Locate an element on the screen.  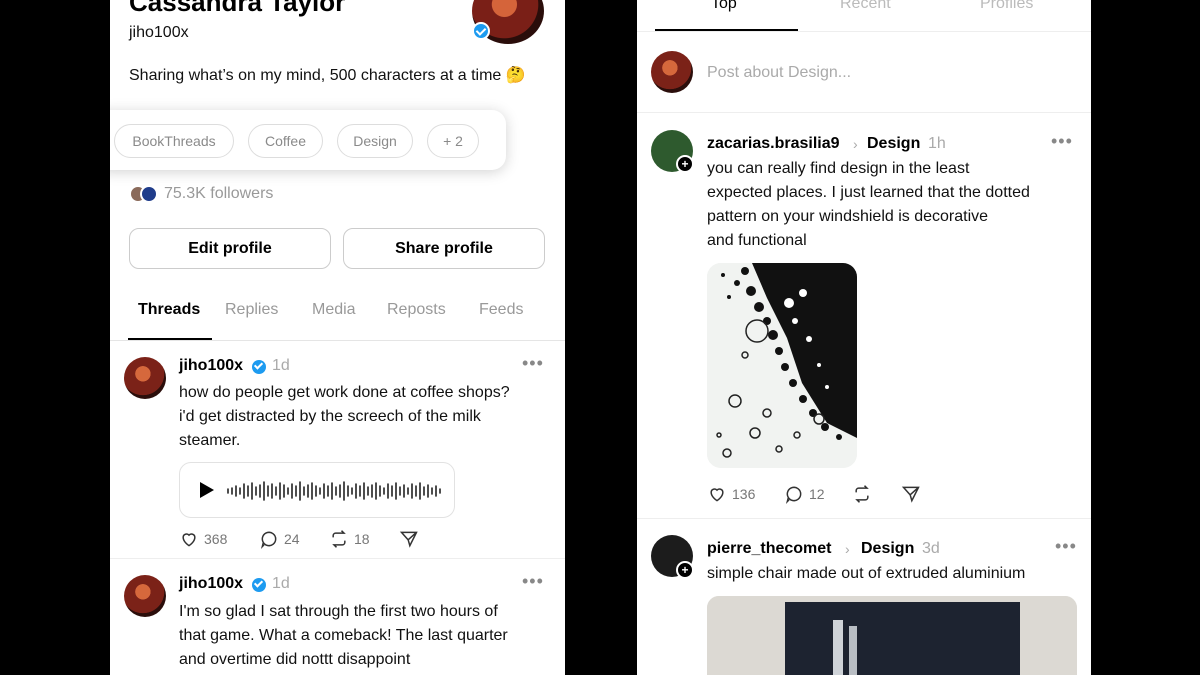
reply-count: 12 is located at coordinates (817, 494).